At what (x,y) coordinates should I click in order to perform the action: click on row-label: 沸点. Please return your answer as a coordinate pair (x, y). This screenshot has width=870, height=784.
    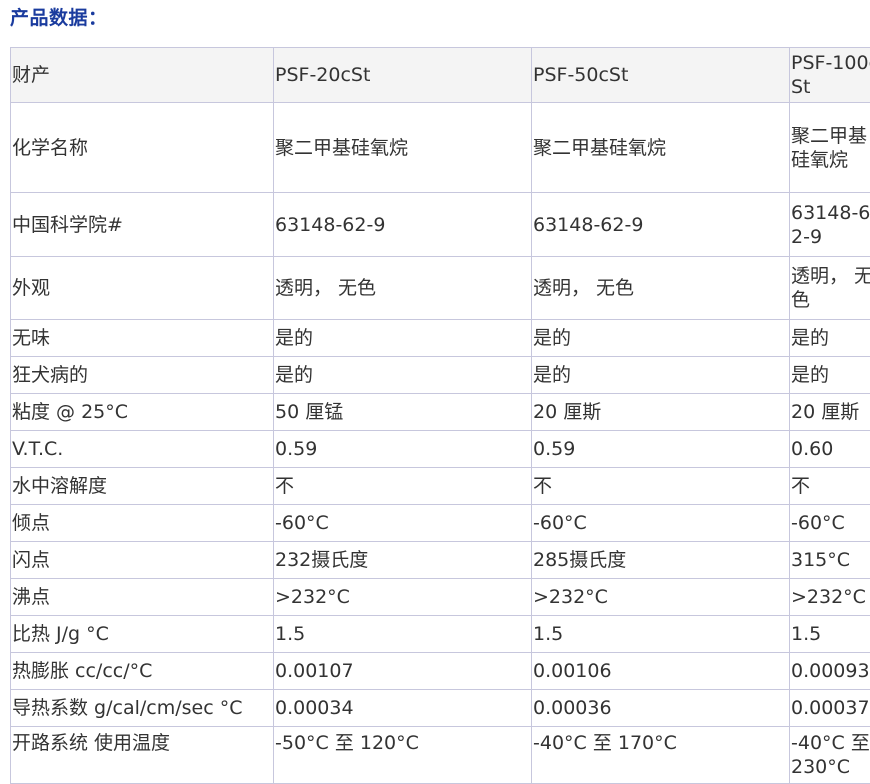
    Looking at the image, I should click on (142, 597).